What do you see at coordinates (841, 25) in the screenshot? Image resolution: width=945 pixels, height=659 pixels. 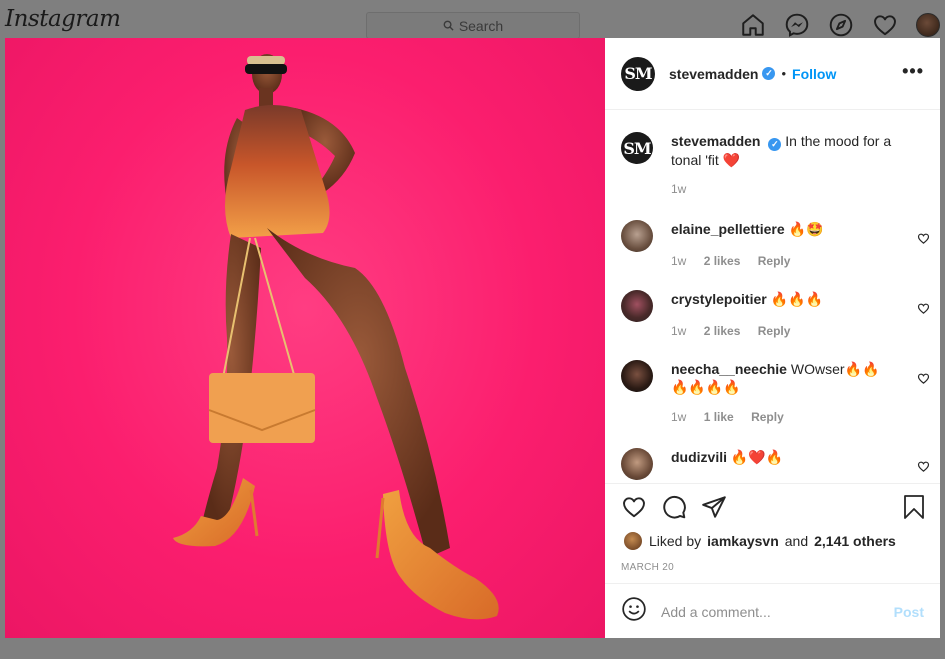 I see `explore-icon` at bounding box center [841, 25].